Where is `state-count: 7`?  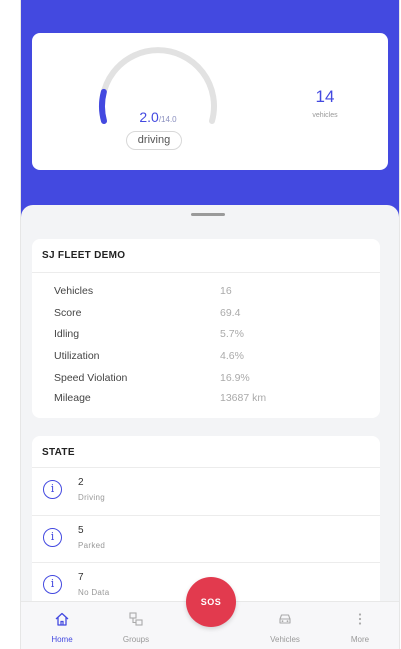
state-count: 7 is located at coordinates (81, 577).